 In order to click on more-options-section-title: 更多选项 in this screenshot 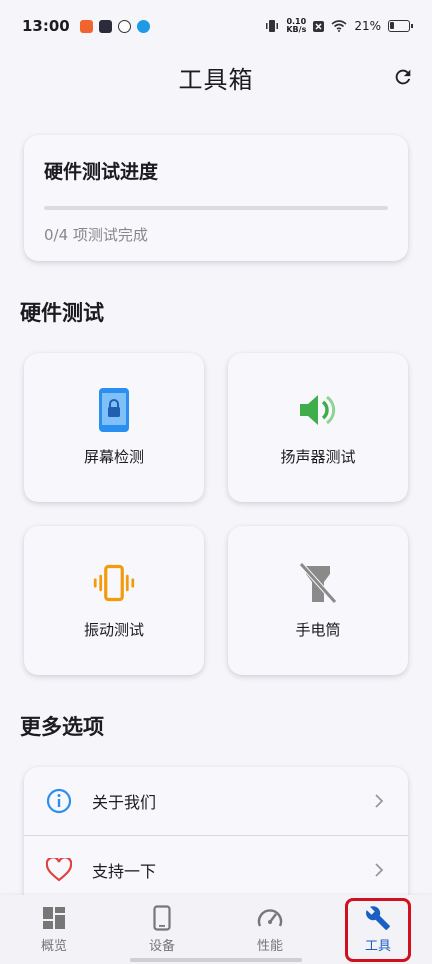, I will do `click(62, 727)`.